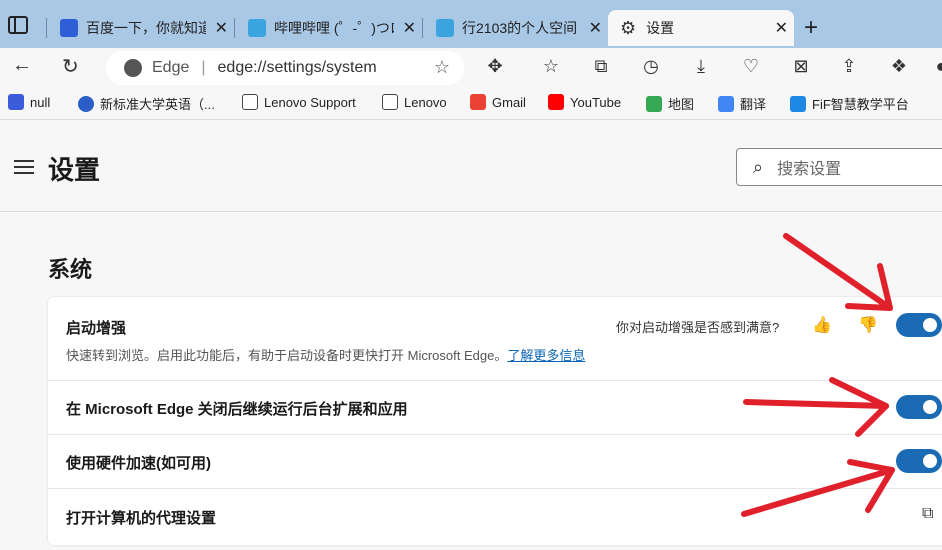 This screenshot has width=942, height=550. I want to click on cg-icon, so click(16, 102).